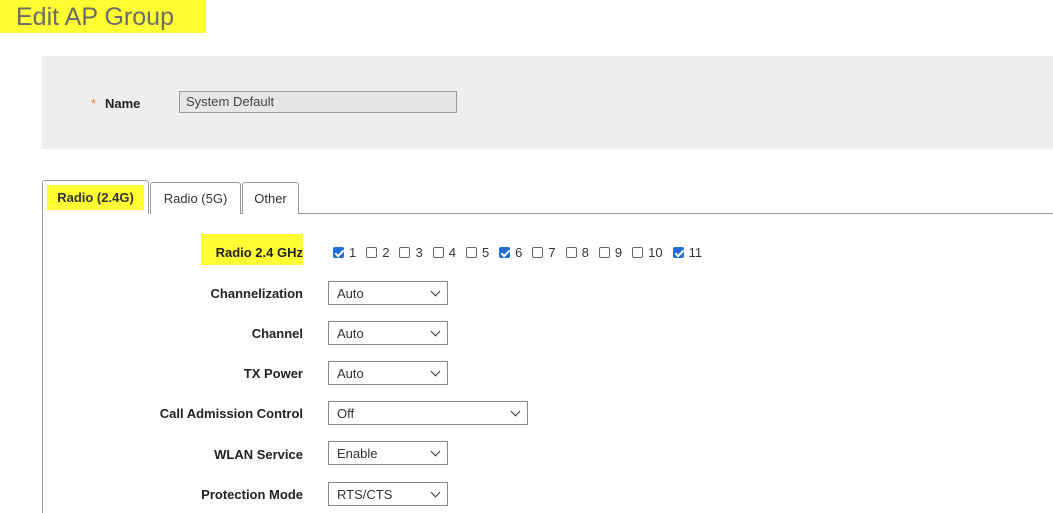 The image size is (1053, 513). I want to click on tx-power-label: TX Power, so click(273, 373).